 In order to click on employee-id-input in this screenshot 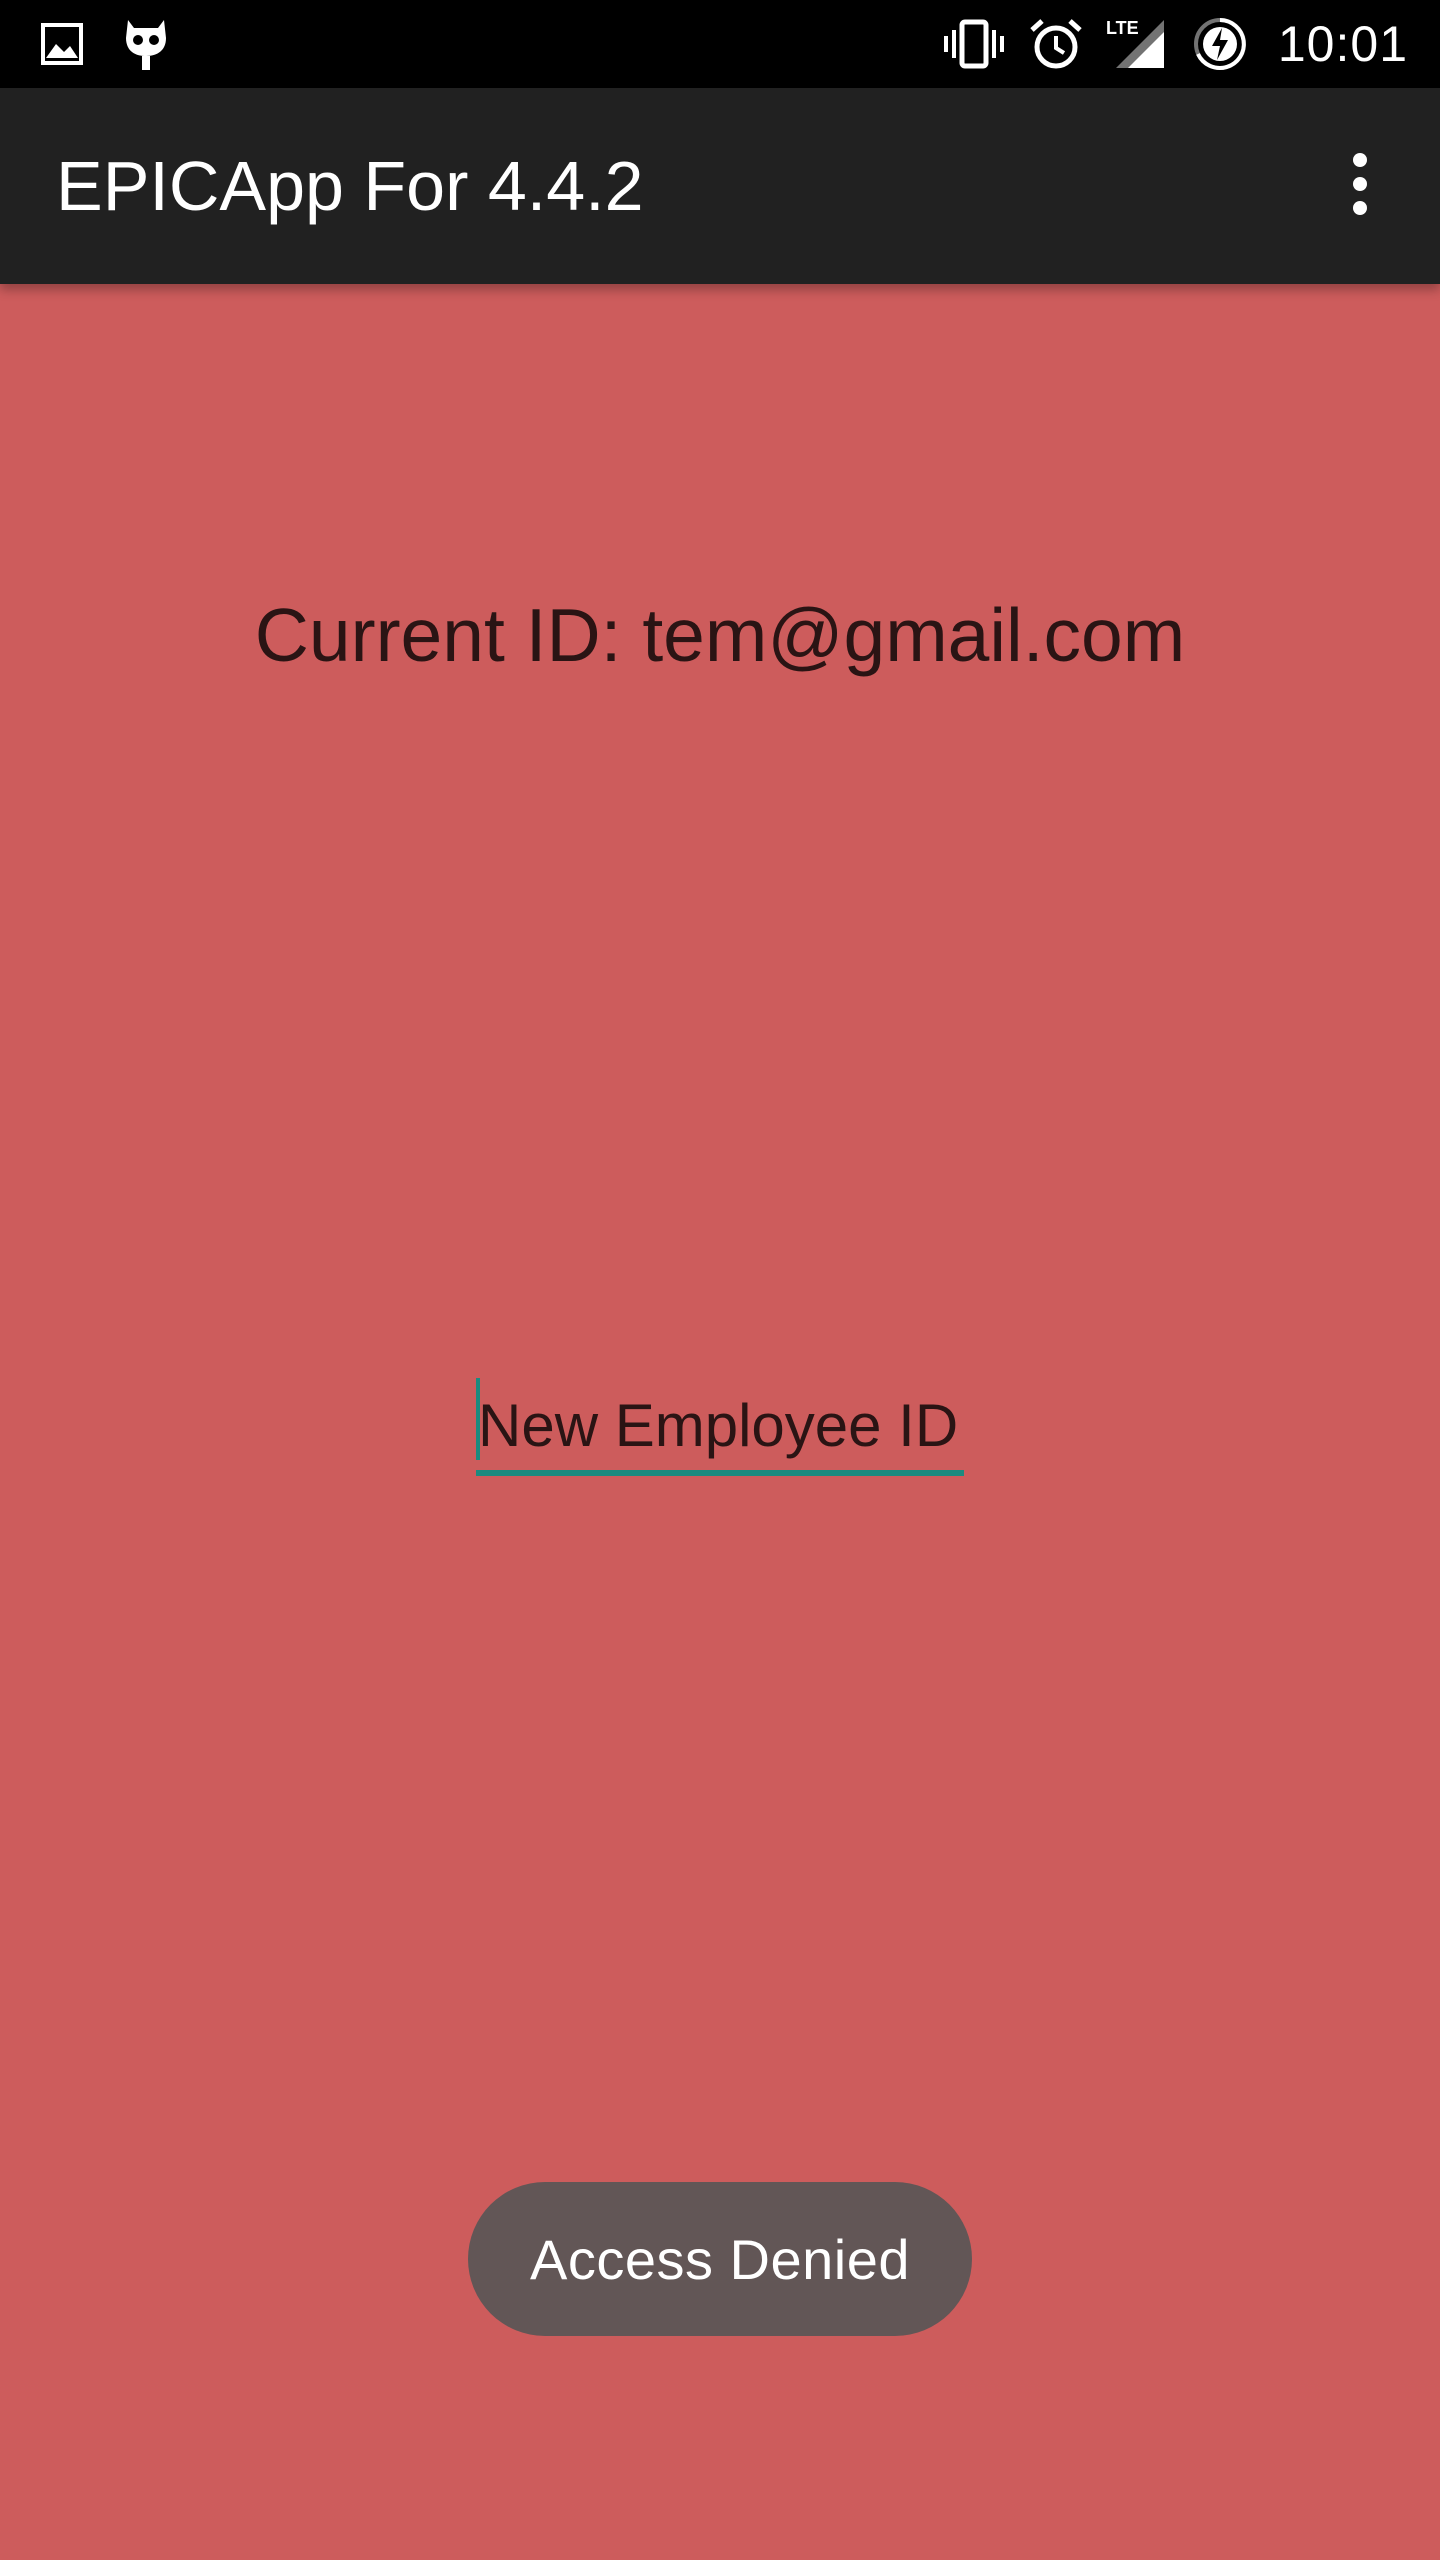, I will do `click(721, 1425)`.